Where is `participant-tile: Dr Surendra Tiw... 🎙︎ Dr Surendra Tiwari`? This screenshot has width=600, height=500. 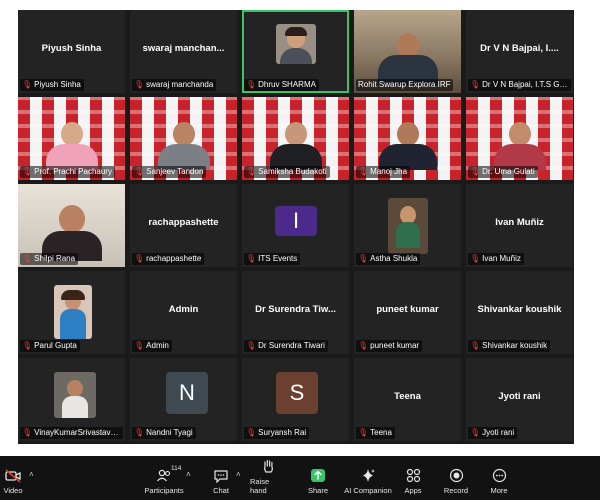
participant-tile: Dr Surendra Tiw... 🎙︎ Dr Surendra Tiwari is located at coordinates (295, 312).